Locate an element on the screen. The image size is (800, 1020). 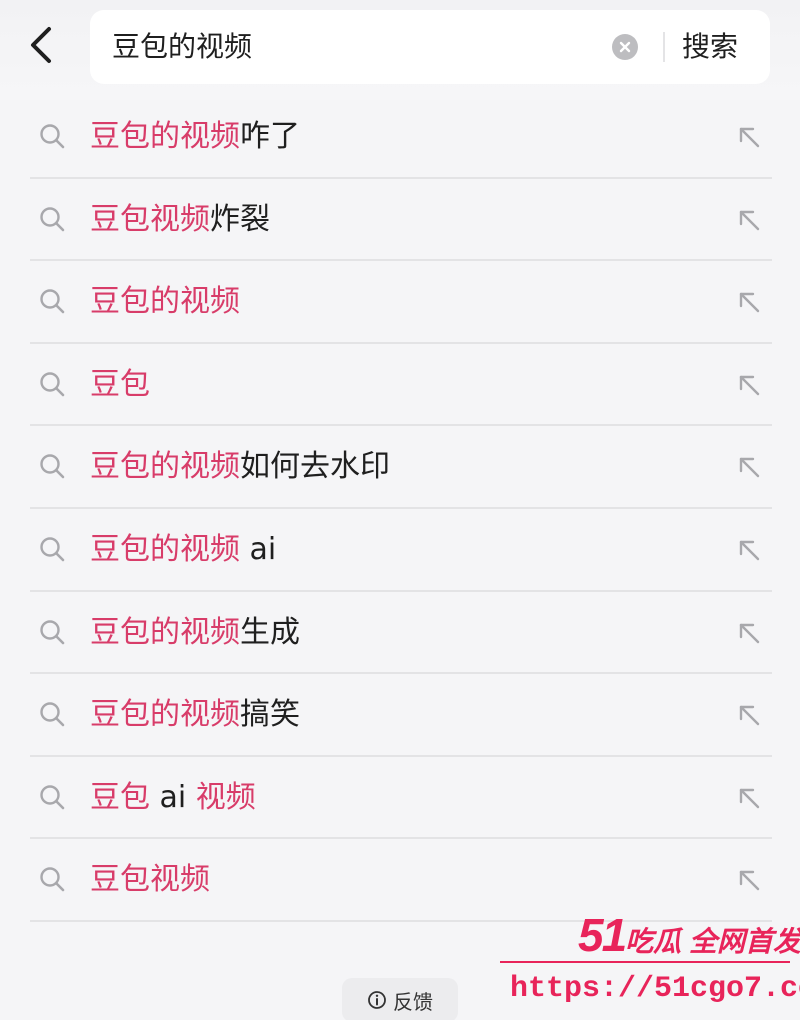
search-divider is located at coordinates (664, 47).